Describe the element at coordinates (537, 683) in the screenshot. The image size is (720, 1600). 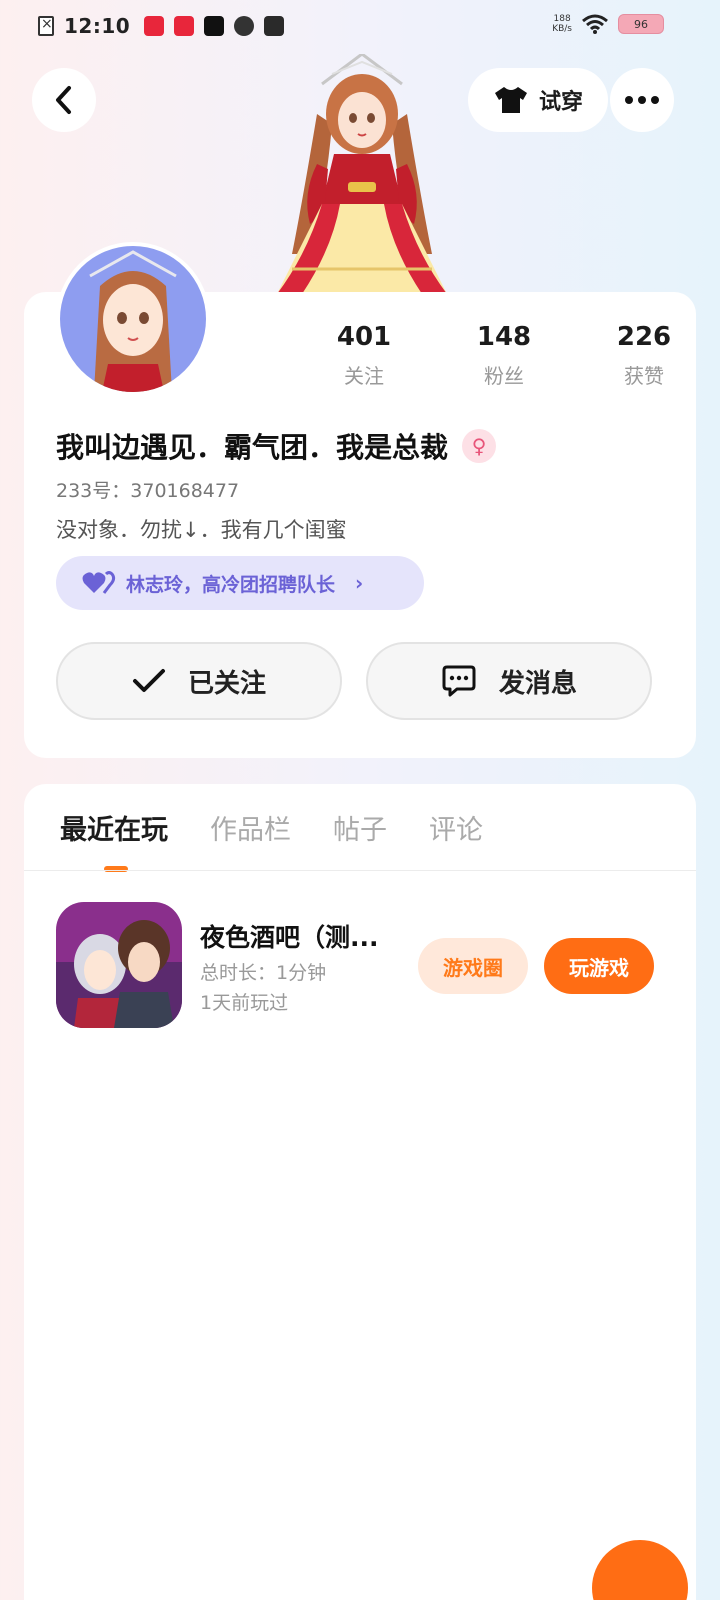
I see `message-label: 发消息` at that location.